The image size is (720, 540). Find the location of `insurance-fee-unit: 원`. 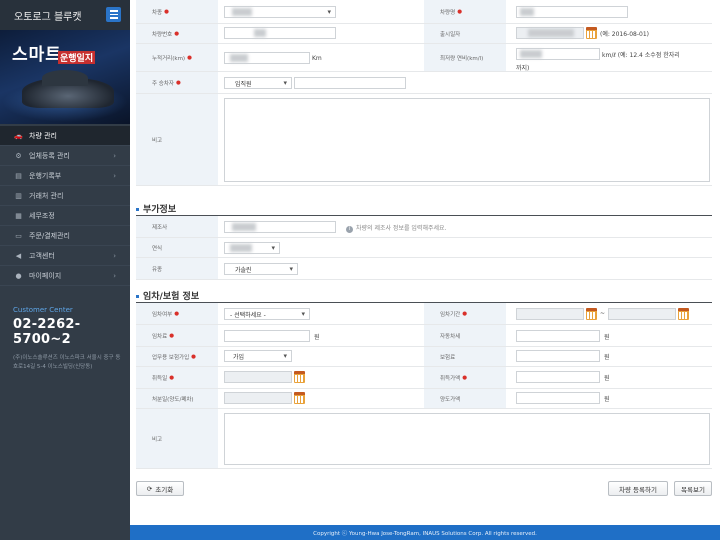

insurance-fee-unit: 원 is located at coordinates (607, 357).